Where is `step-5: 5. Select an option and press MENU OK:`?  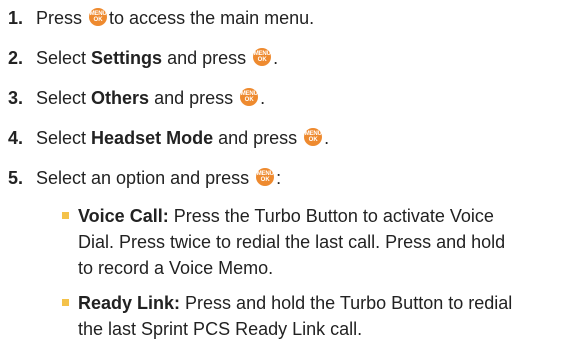
step-5: 5. Select an option and press MENU OK: is located at coordinates (144, 177).